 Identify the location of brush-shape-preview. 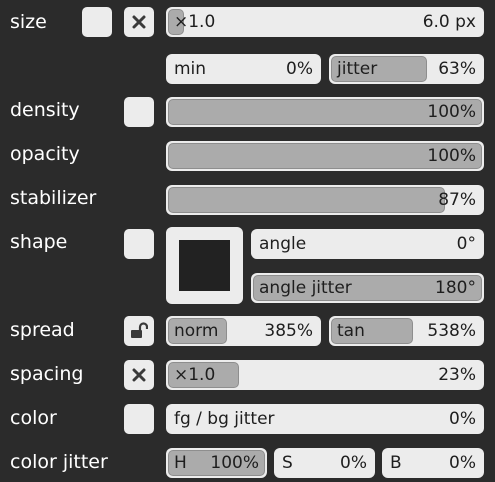
(204, 265).